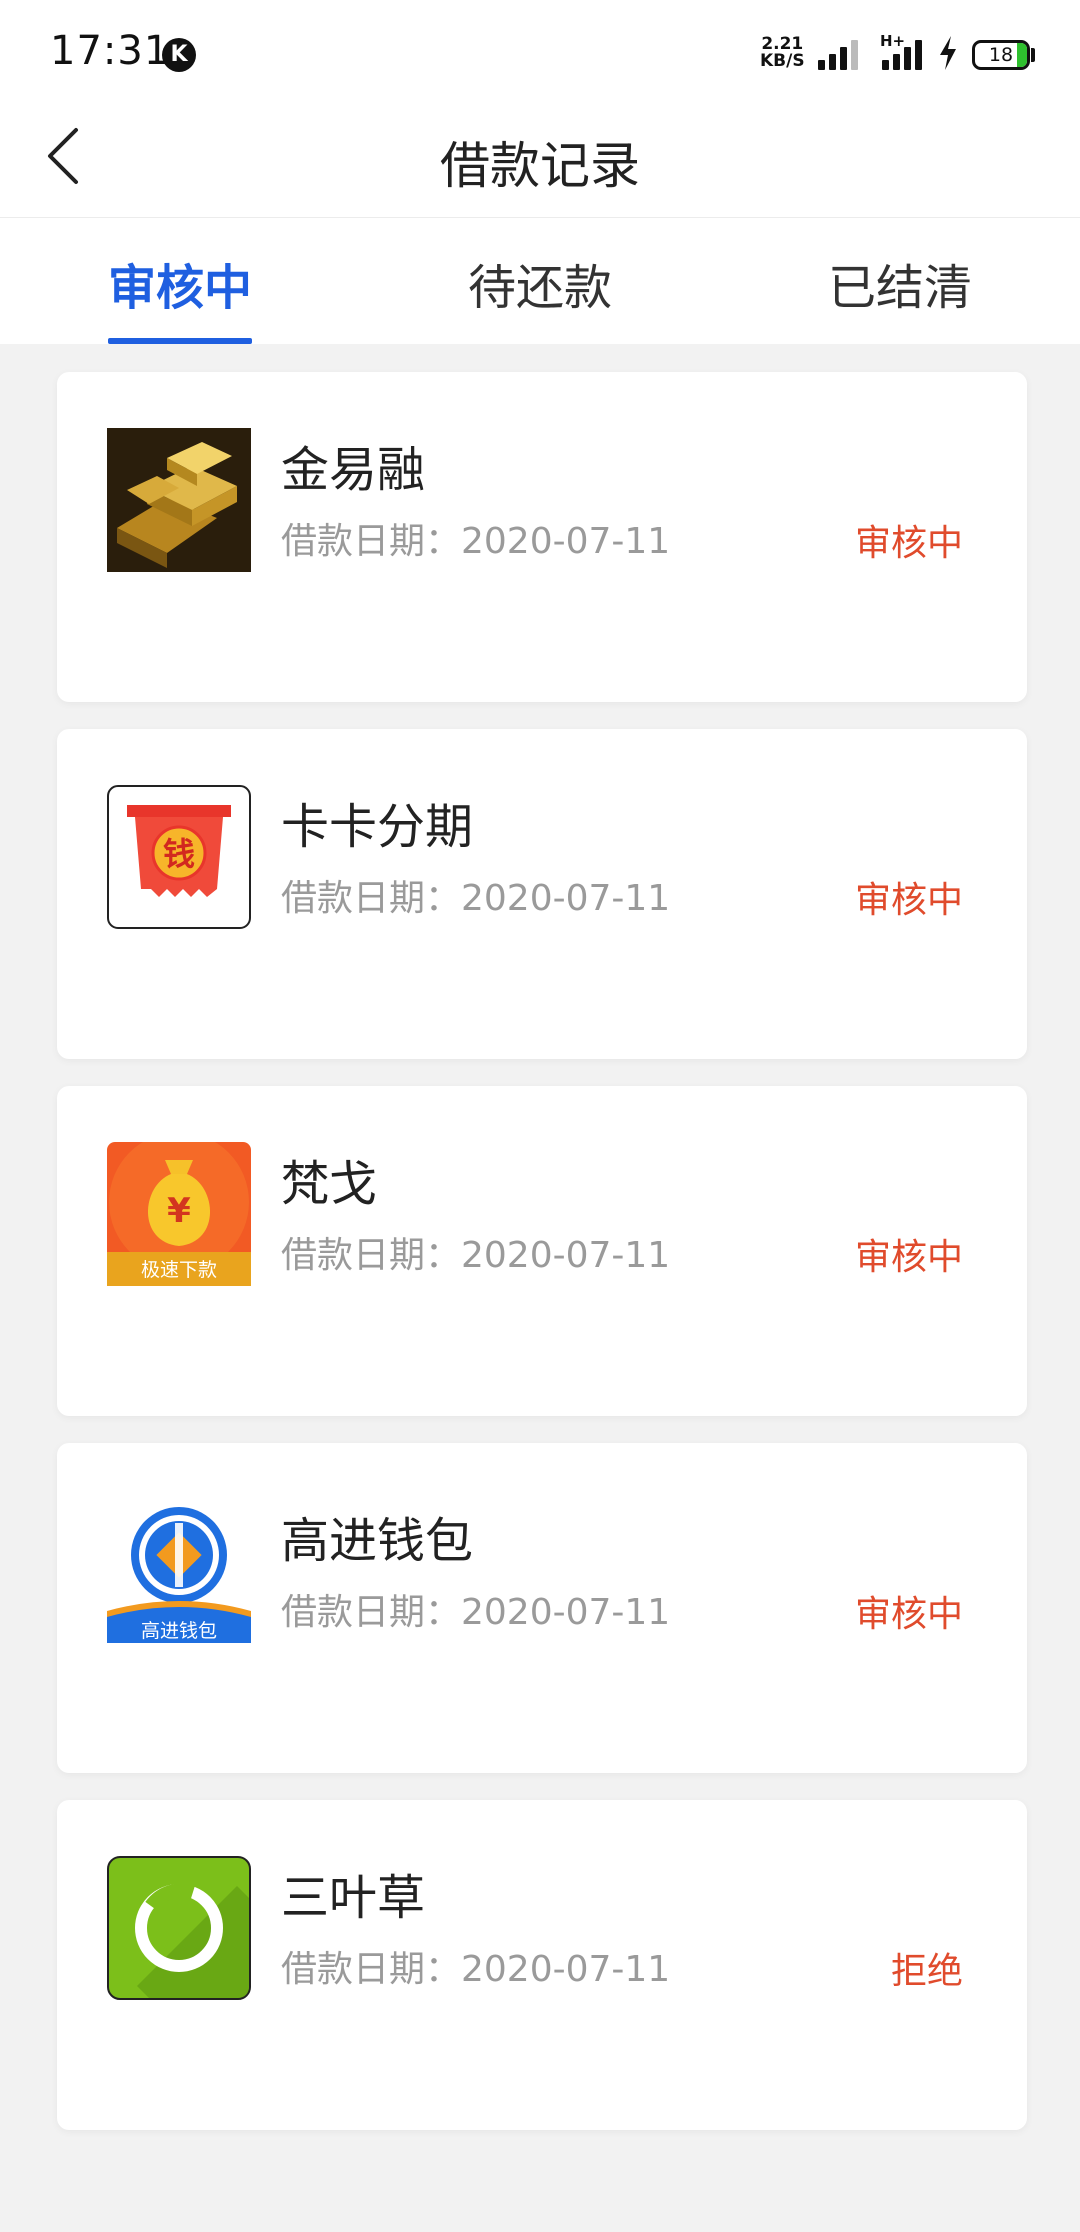  I want to click on active-tab-indicator, so click(180, 341).